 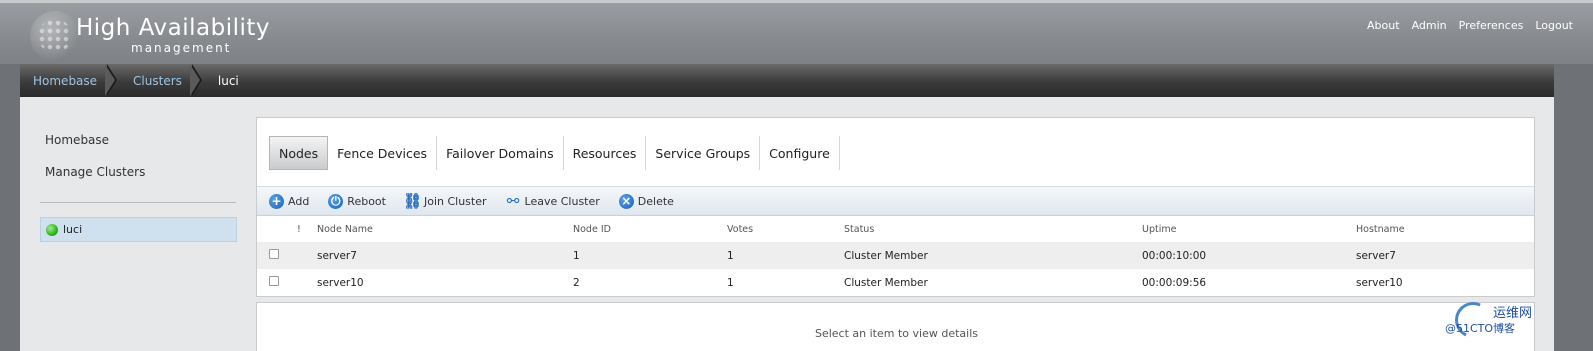 What do you see at coordinates (1480, 328) in the screenshot?
I see `watermark-text-2: @51CTO博客` at bounding box center [1480, 328].